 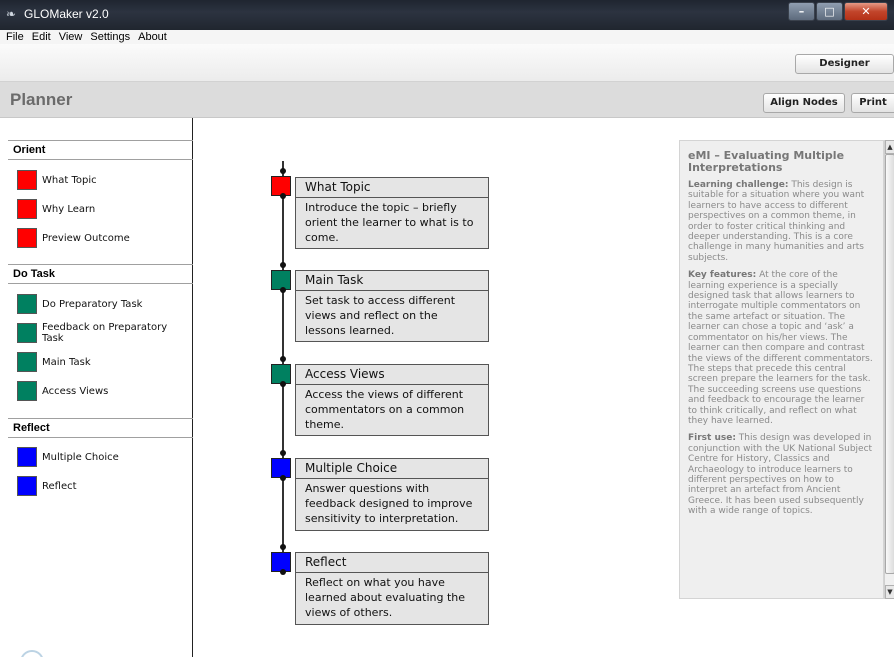 What do you see at coordinates (392, 188) in the screenshot?
I see `node-title: What Topic` at bounding box center [392, 188].